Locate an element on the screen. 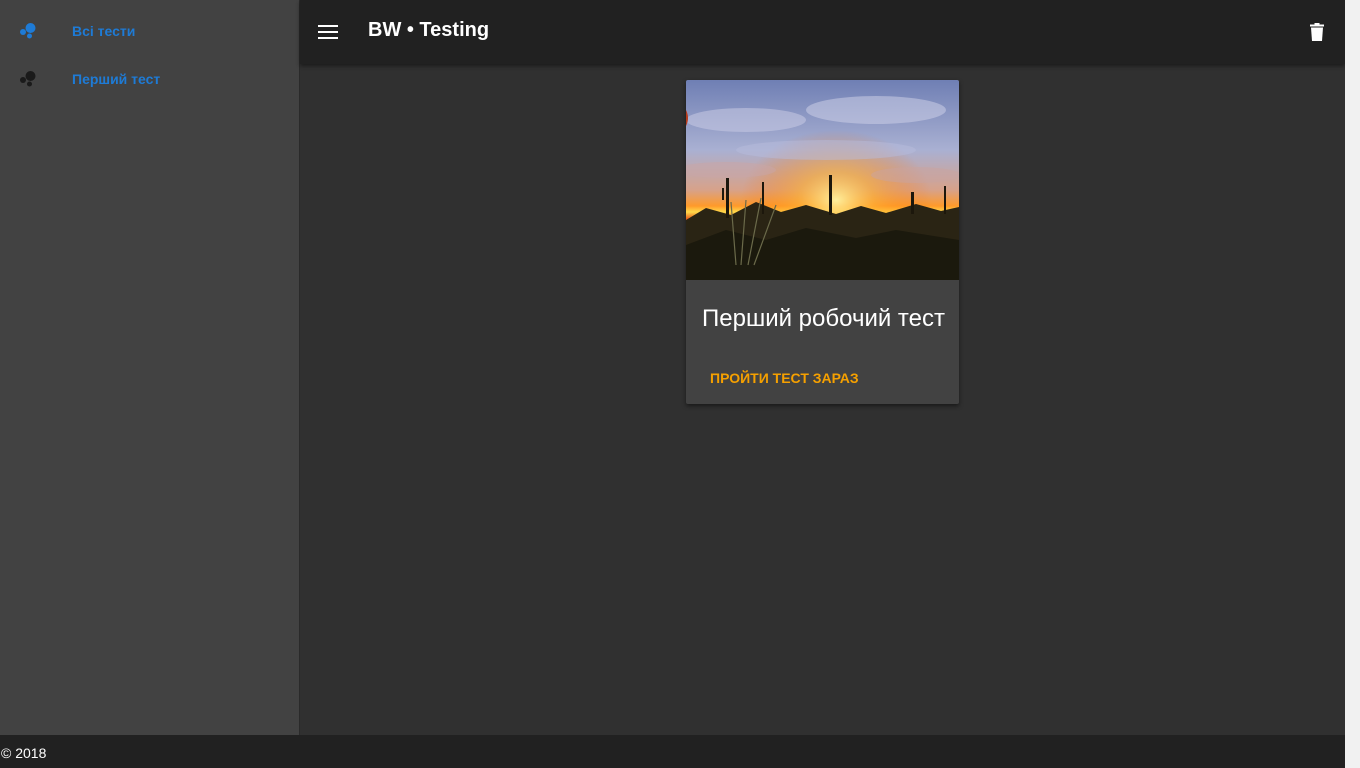  sidebar-item-first-test: Перший тест is located at coordinates (149, 79).